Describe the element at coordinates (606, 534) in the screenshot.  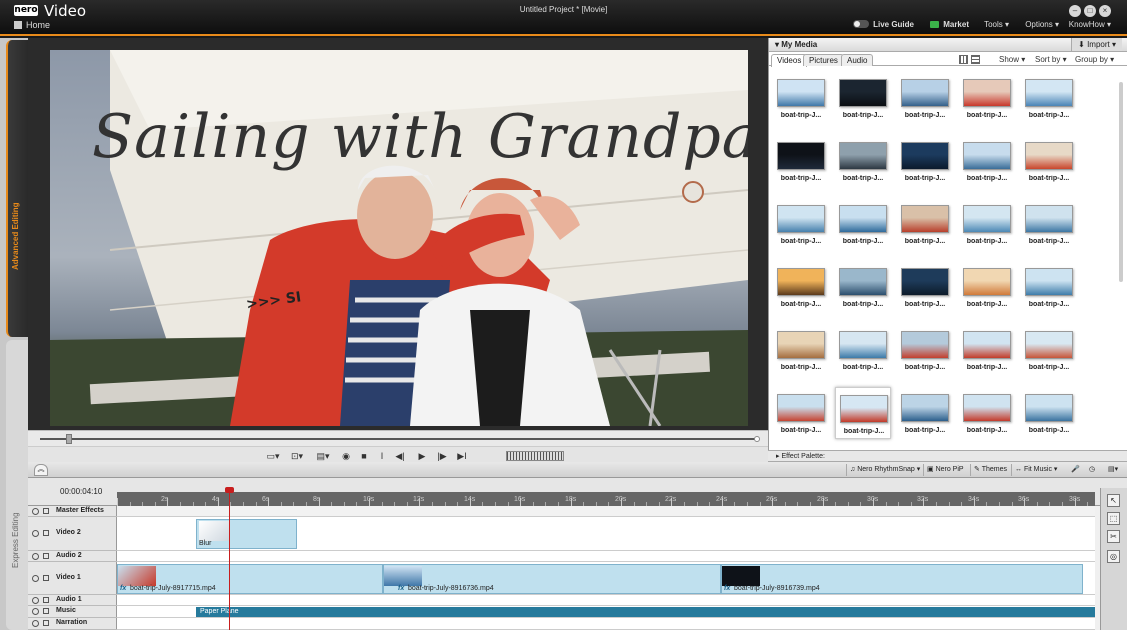
I see `lane-video-2: Blur` at that location.